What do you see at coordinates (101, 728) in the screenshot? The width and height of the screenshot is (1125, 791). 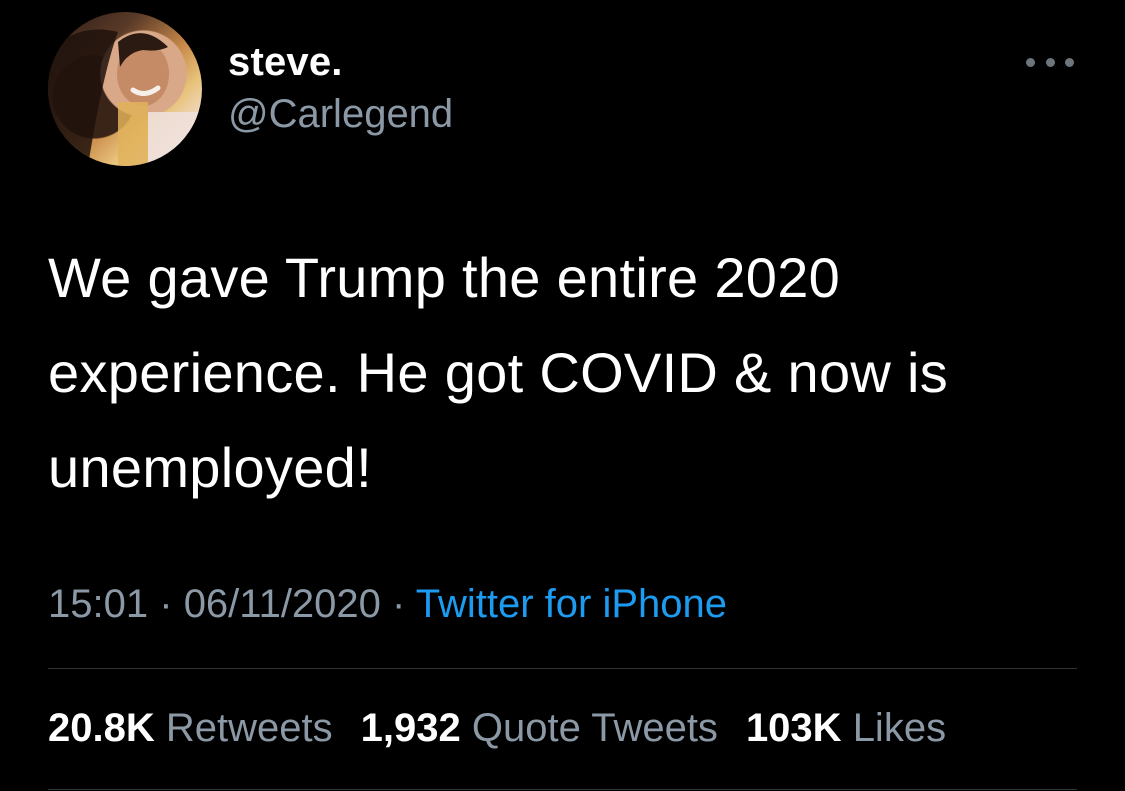 I see `retweets-count: 20.8K` at bounding box center [101, 728].